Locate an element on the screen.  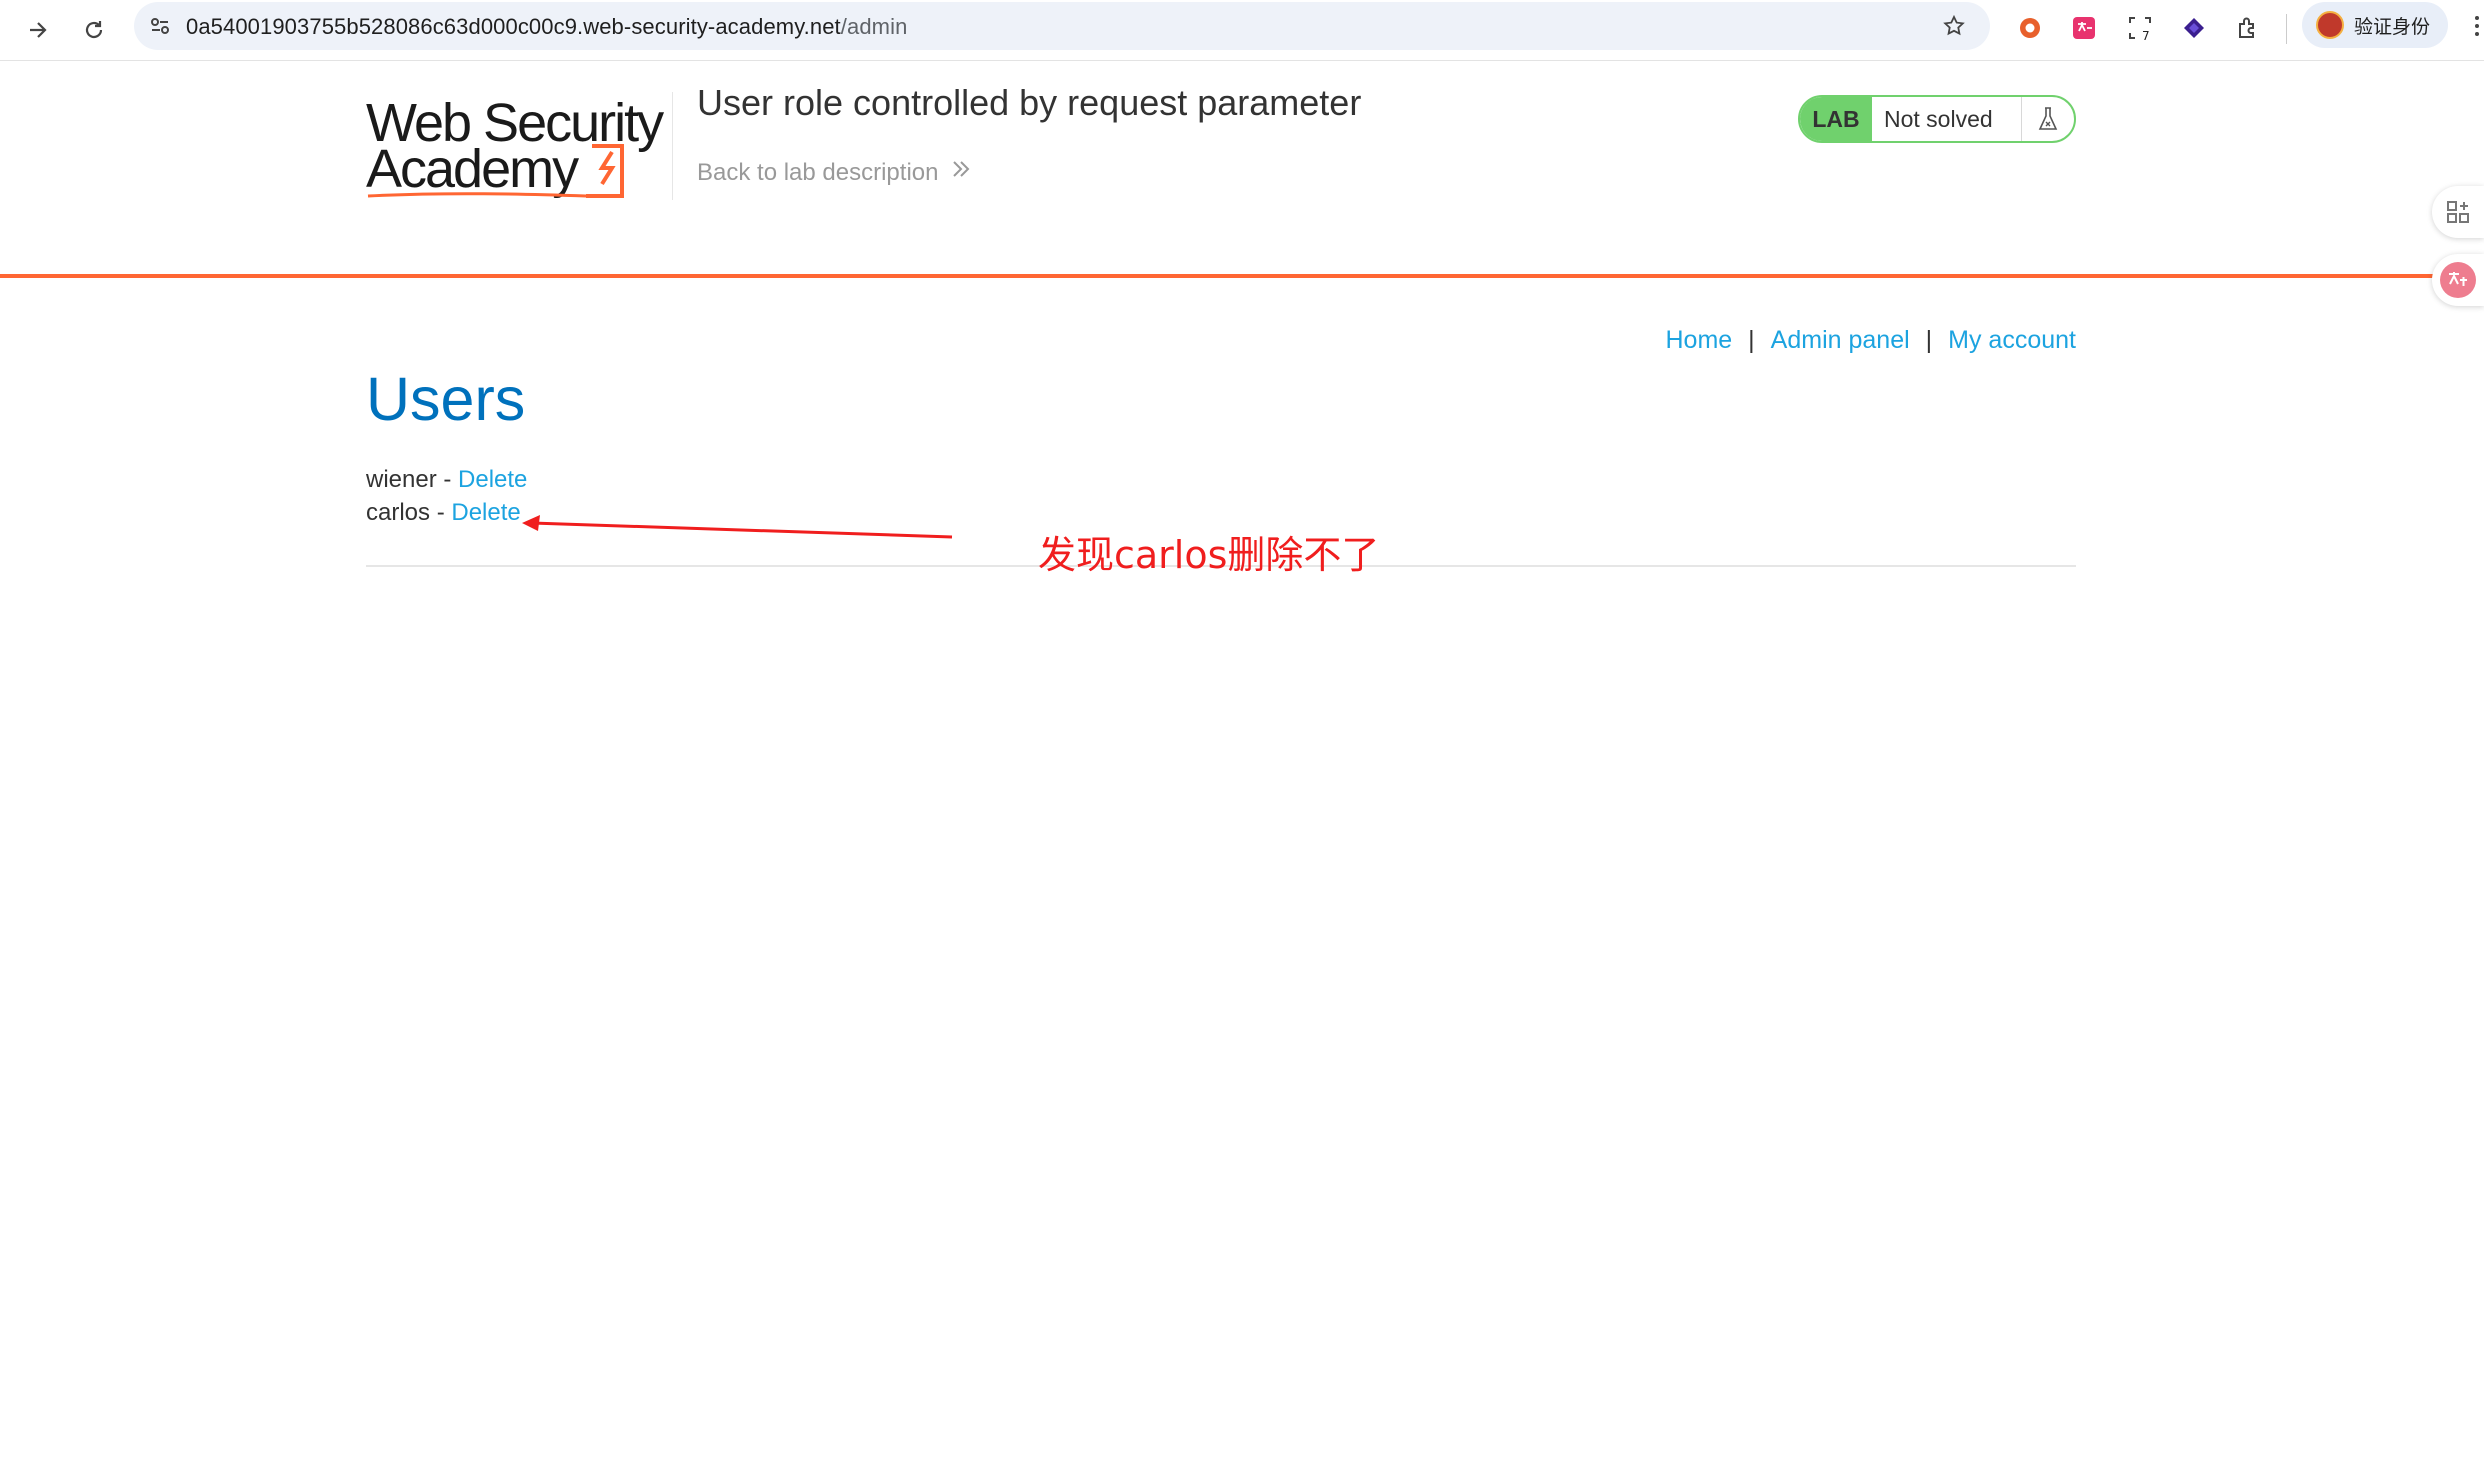
forward-icon is located at coordinates (38, 30).